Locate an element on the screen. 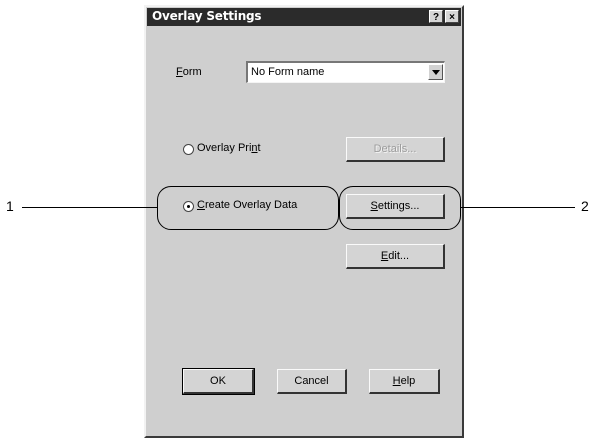  form-label-rest: orm is located at coordinates (192, 72).